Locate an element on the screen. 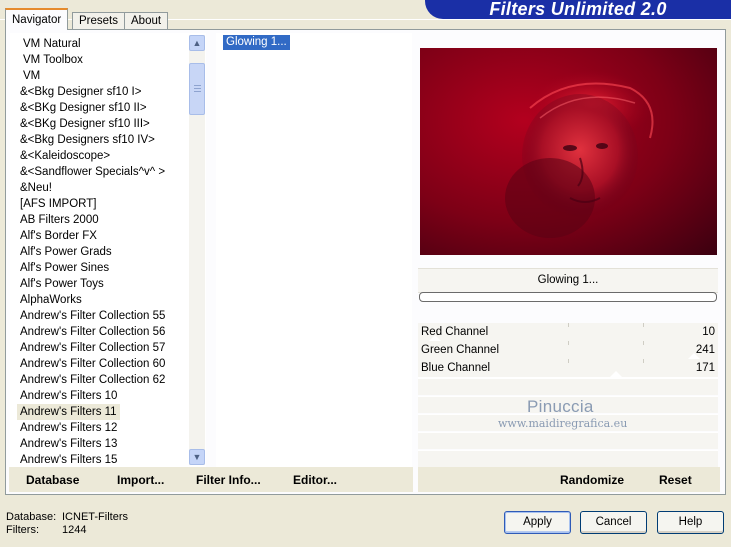  slider-label: Blue Channel is located at coordinates (456, 368).